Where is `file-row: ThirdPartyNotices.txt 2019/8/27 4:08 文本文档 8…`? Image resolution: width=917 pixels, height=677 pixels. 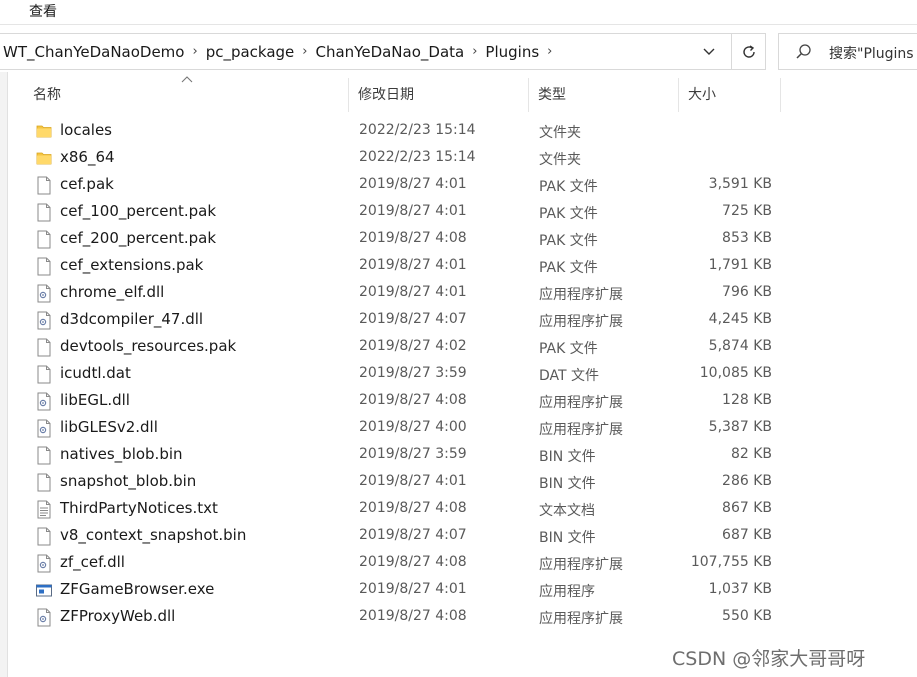 file-row: ThirdPartyNotices.txt 2019/8/27 4:08 文本文档 8… is located at coordinates (412, 509).